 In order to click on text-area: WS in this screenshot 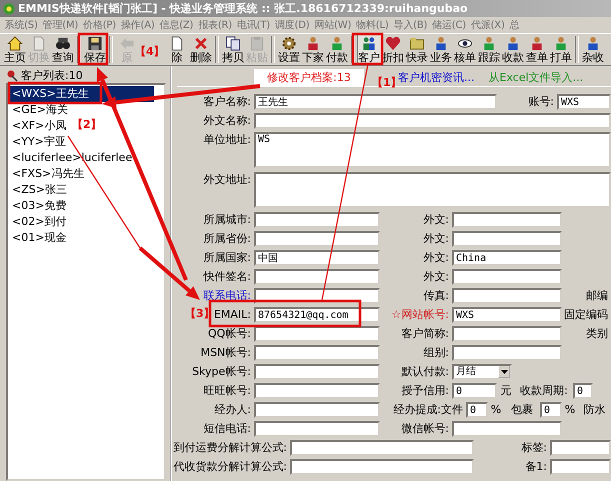, I will do `click(432, 150)`.